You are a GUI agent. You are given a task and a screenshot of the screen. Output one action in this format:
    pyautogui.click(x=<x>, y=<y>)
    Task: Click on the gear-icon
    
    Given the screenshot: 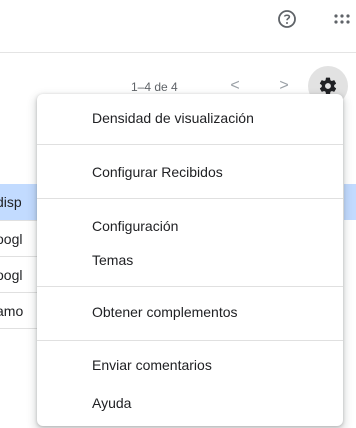 What is the action you would take?
    pyautogui.click(x=328, y=86)
    